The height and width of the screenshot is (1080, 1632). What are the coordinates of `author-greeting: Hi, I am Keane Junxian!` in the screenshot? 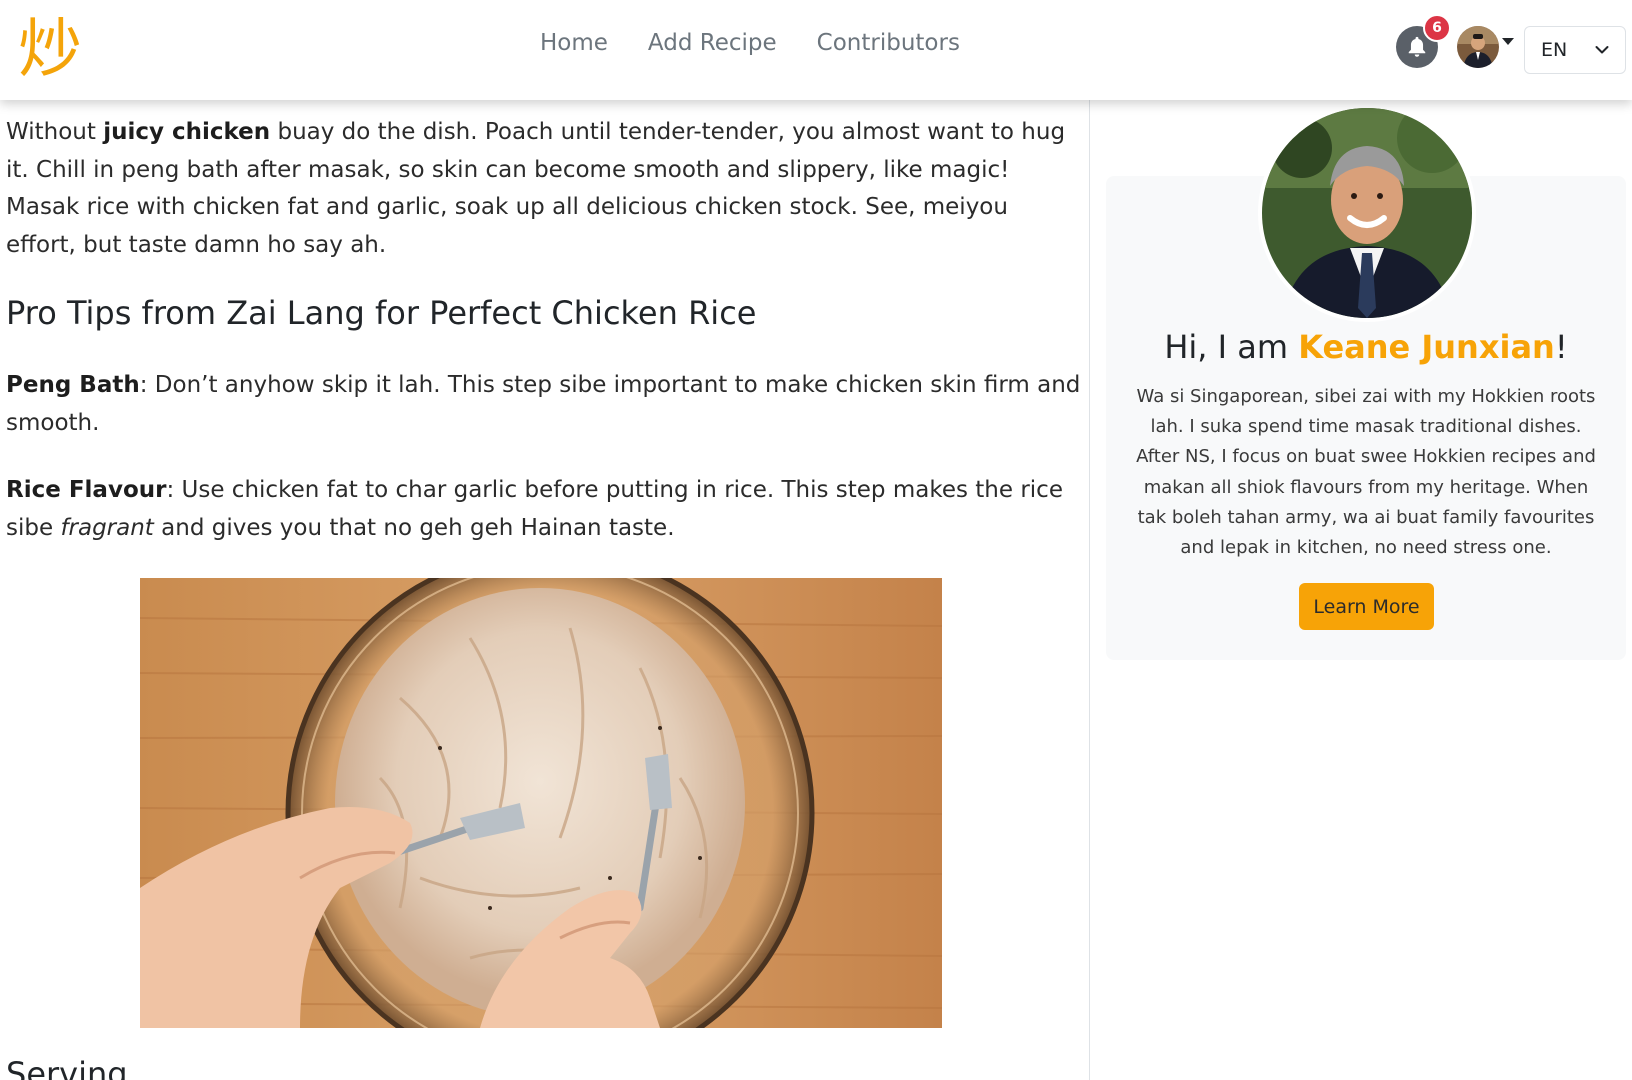 It's located at (1366, 347).